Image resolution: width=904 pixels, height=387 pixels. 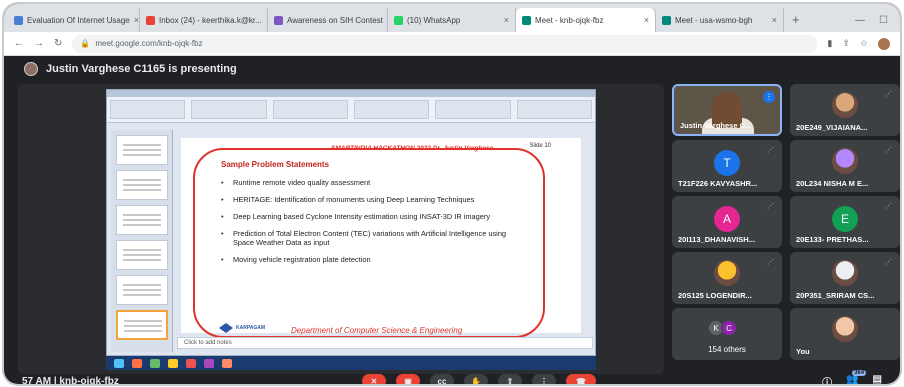 What do you see at coordinates (586, 20) in the screenshot?
I see `browser-tab: Meet - knb-ojqk-fbz ×` at bounding box center [586, 20].